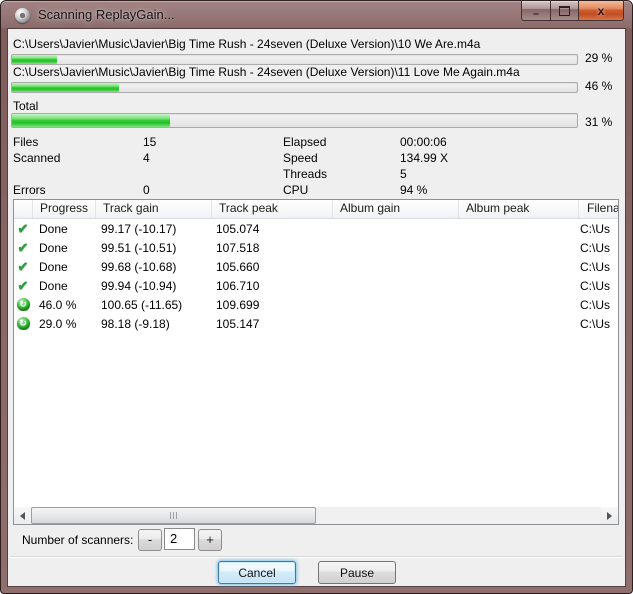 The height and width of the screenshot is (594, 633). What do you see at coordinates (238, 285) in the screenshot?
I see `row-track-peak: 106.710` at bounding box center [238, 285].